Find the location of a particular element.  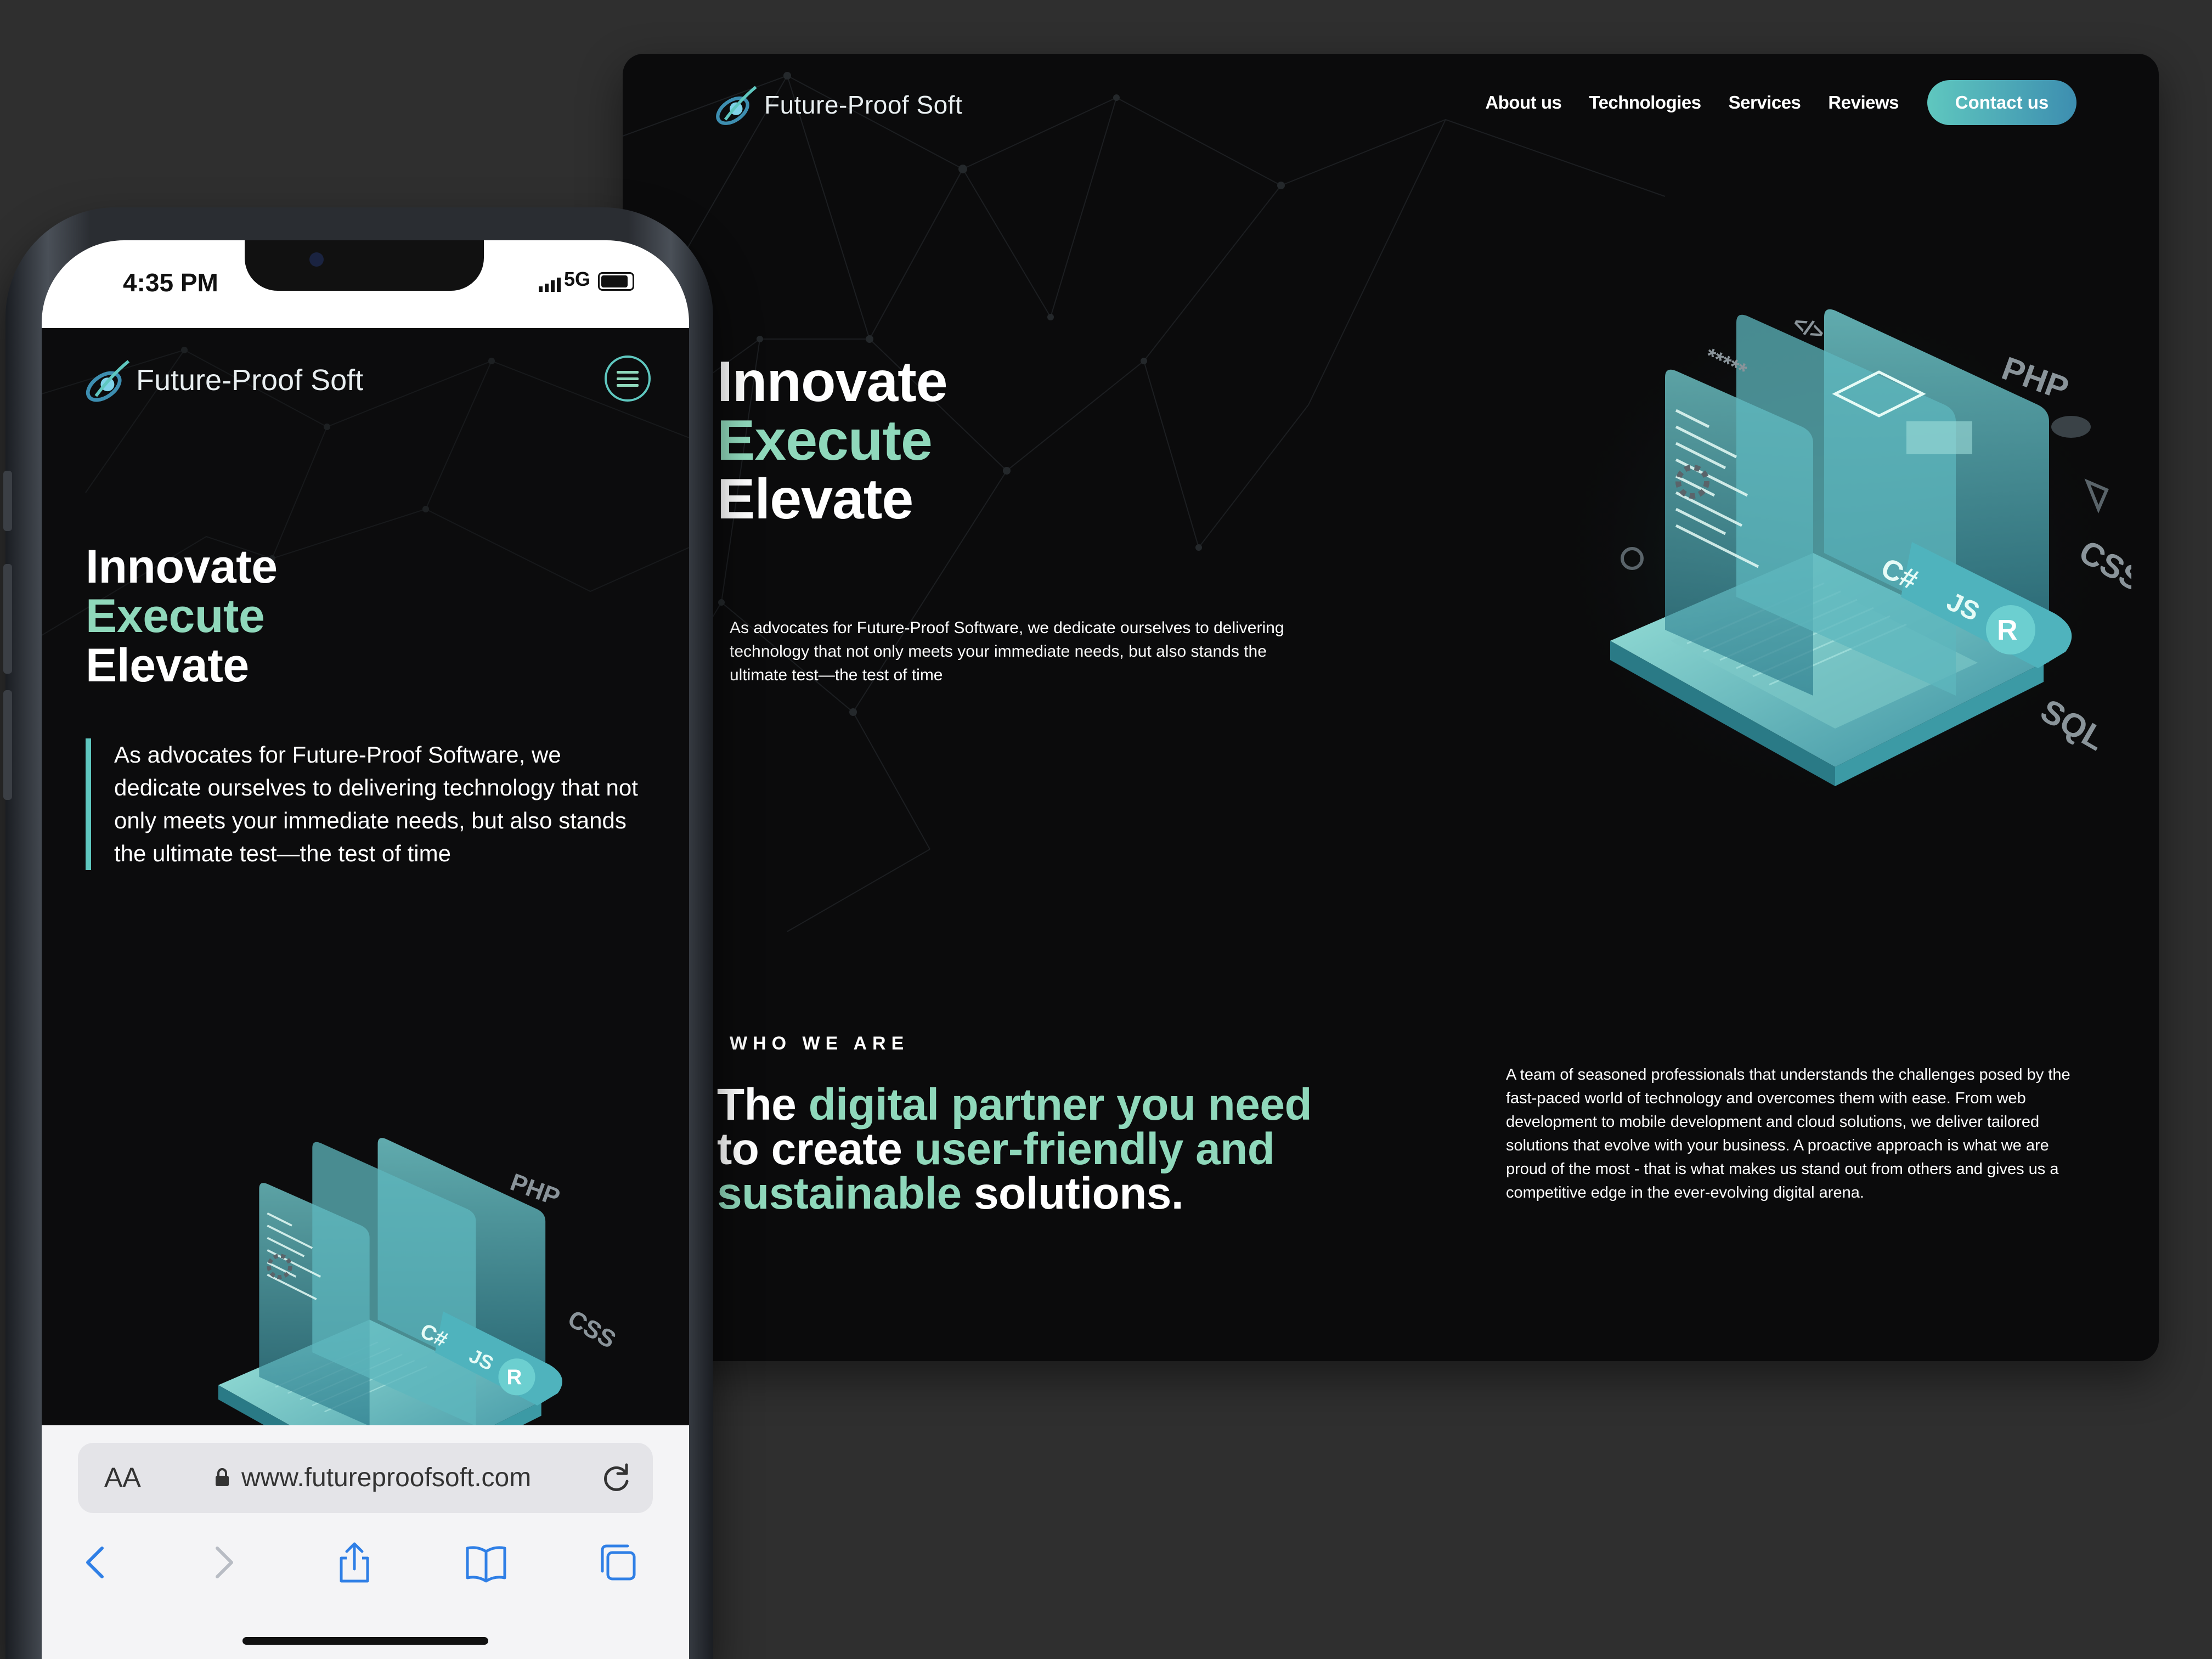

bookmarks-icon is located at coordinates (486, 1562).